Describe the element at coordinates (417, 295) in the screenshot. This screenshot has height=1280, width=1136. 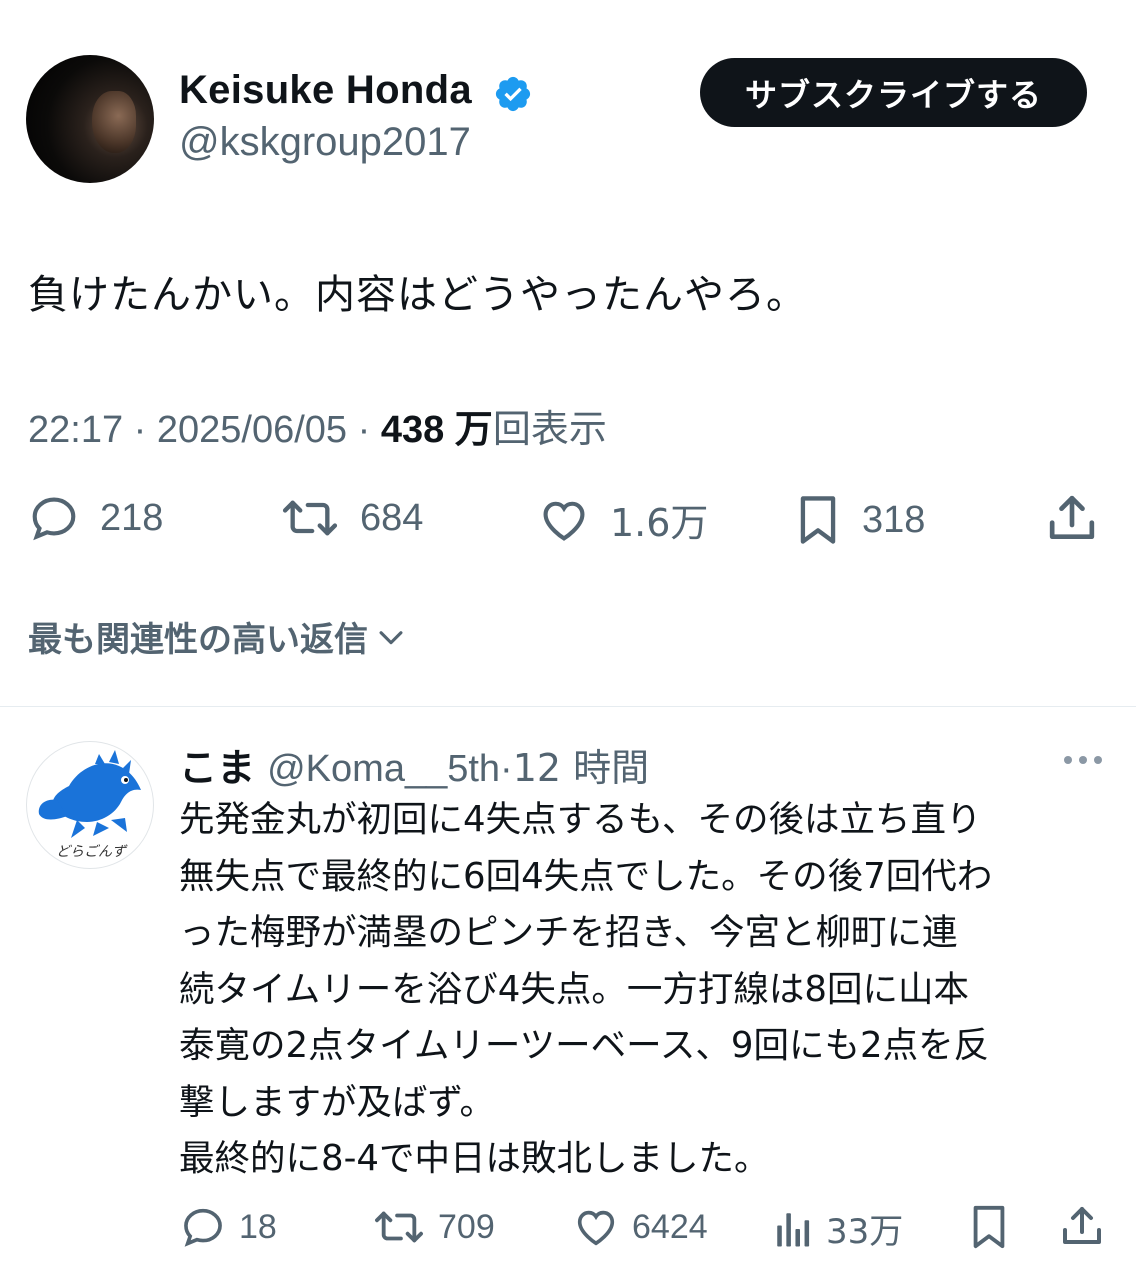
I see `tweet-text: 負けたんかい。内容はどうやったんやろ。` at that location.